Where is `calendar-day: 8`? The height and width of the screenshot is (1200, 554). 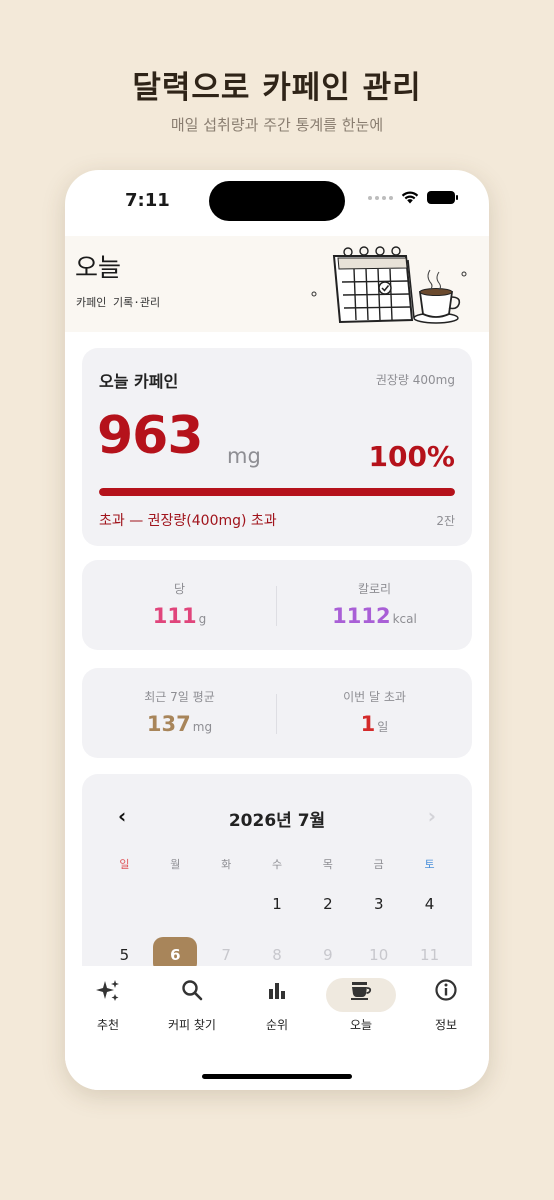
calendar-day: 8 is located at coordinates (277, 951).